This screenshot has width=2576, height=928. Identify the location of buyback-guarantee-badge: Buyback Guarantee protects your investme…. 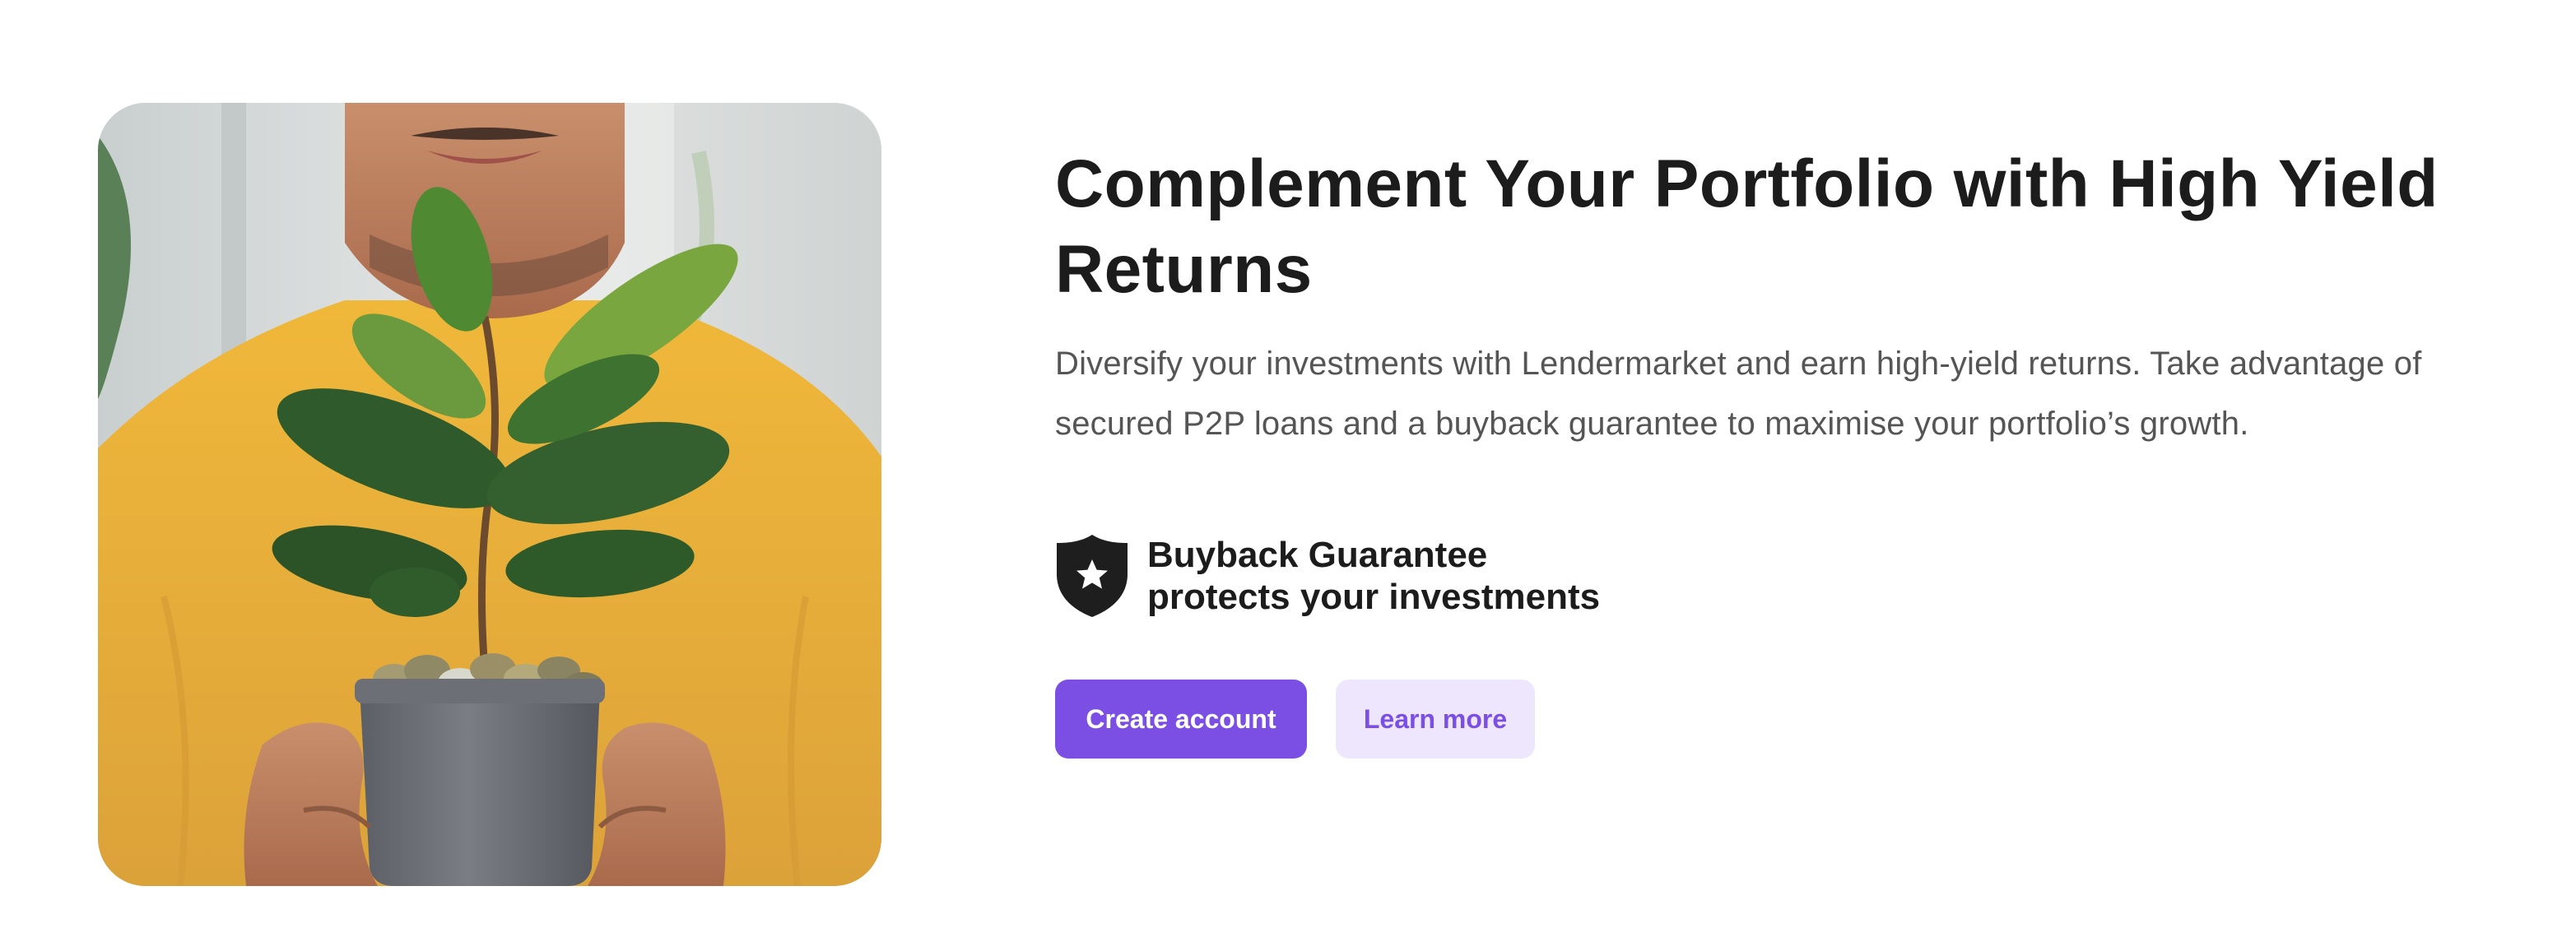
(1327, 576).